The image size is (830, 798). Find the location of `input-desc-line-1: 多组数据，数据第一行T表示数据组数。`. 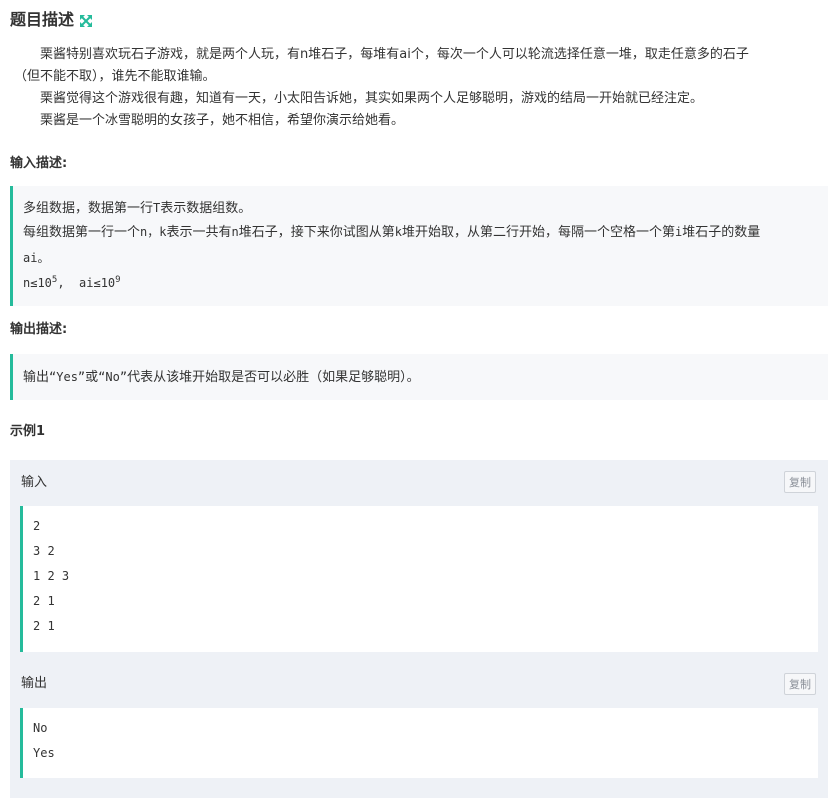

input-desc-line-1: 多组数据，数据第一行T表示数据组数。 is located at coordinates (137, 208).